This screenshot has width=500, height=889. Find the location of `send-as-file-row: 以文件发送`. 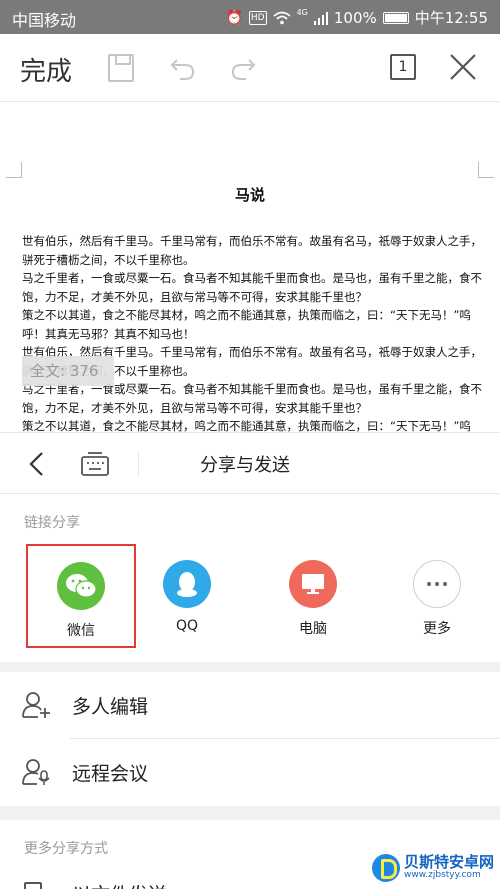

send-as-file-row: 以文件发送 is located at coordinates (119, 884).